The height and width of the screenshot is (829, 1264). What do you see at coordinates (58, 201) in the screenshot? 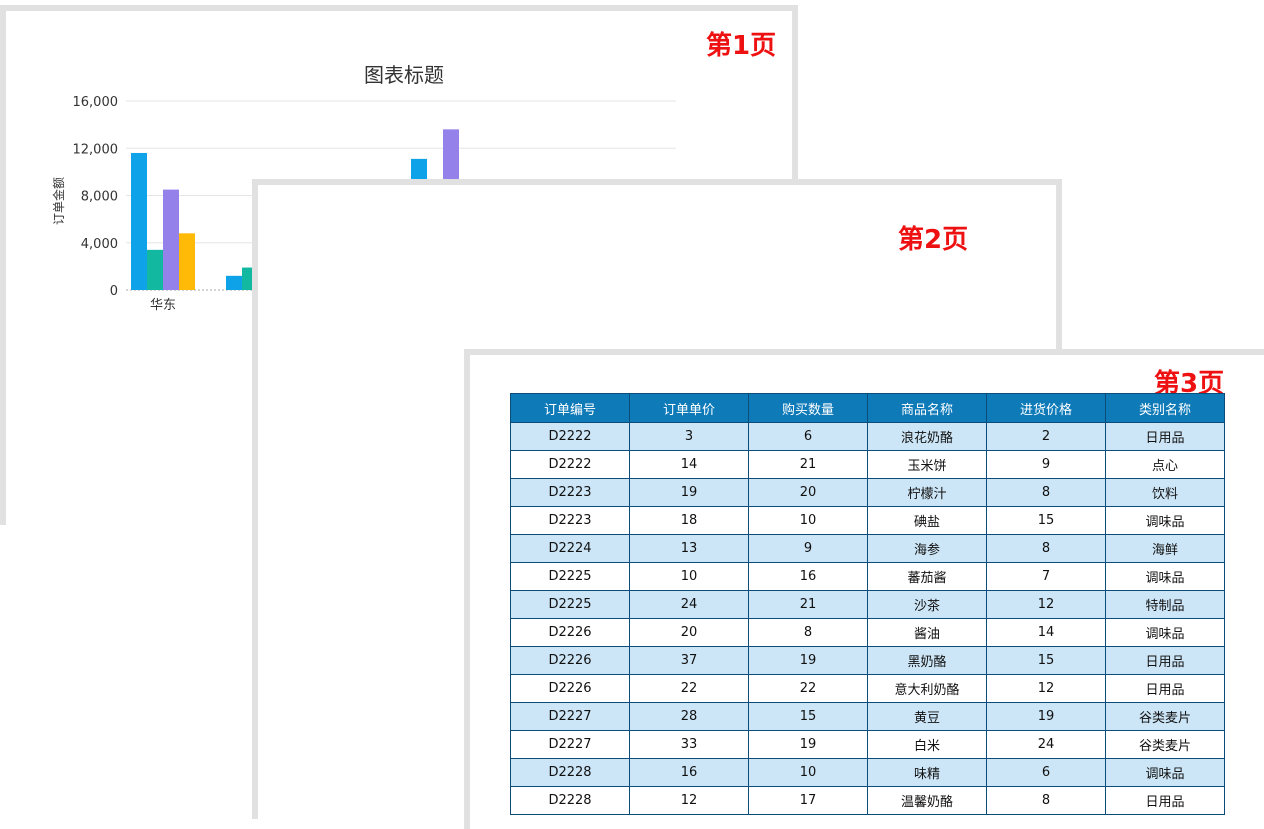
I see `y-axis-label: 订单金额` at bounding box center [58, 201].